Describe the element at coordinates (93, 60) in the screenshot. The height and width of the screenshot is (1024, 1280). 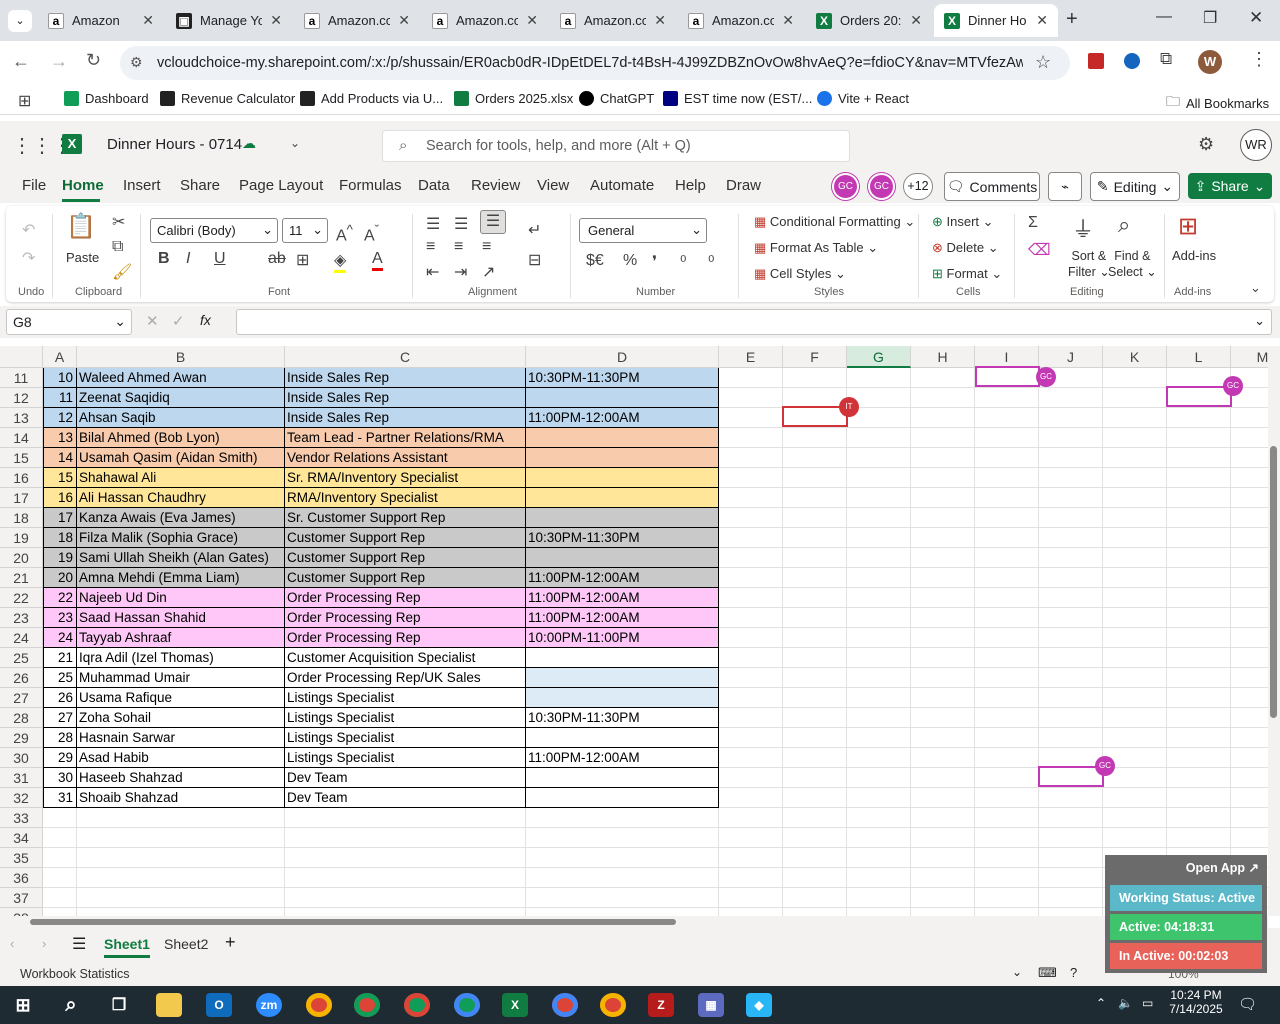
I see `reload-icon: ↻` at that location.